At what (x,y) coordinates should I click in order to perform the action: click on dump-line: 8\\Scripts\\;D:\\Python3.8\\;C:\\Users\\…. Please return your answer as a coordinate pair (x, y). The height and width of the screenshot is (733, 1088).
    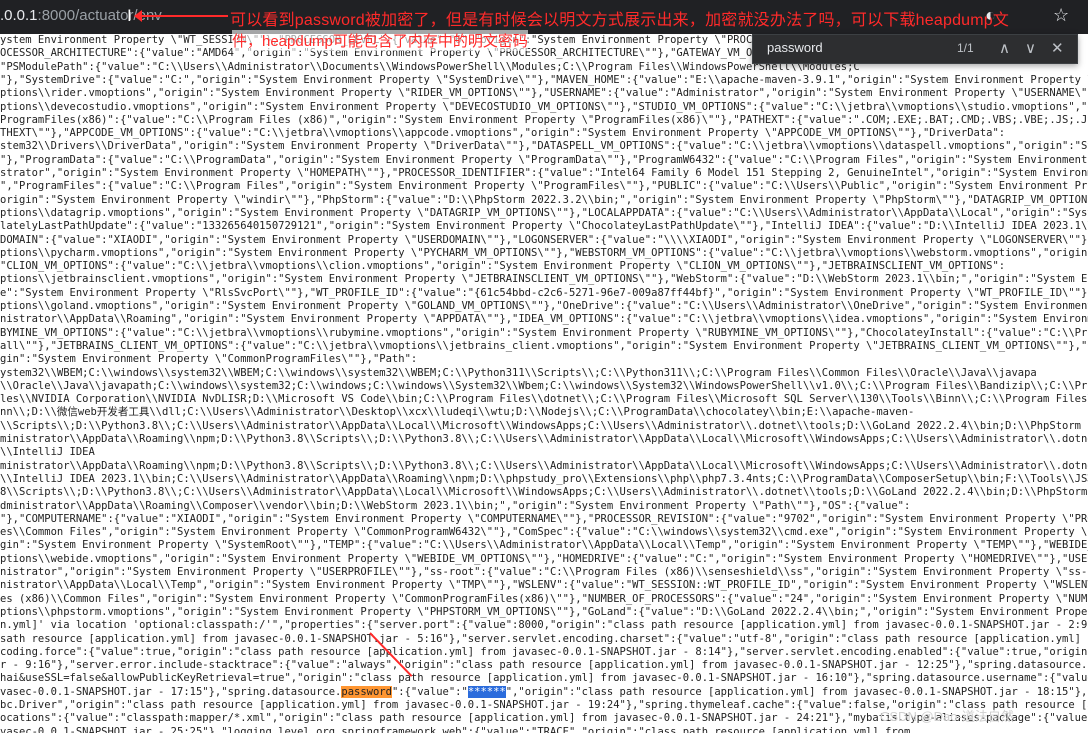
    Looking at the image, I should click on (544, 492).